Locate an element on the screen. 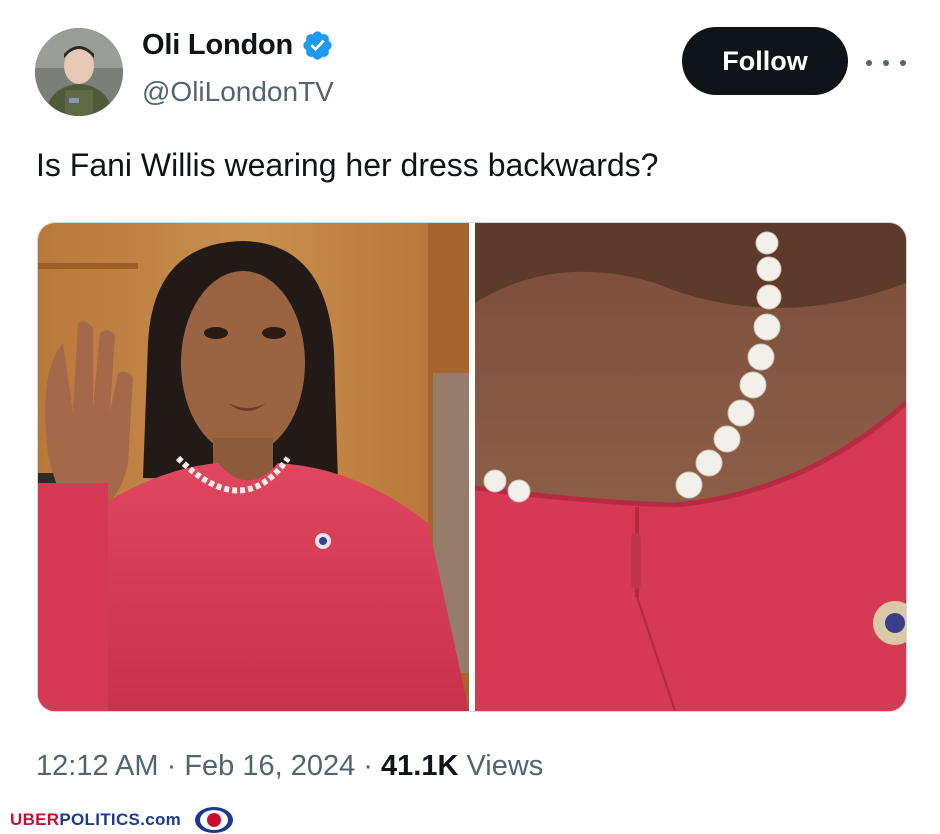 This screenshot has height=834, width=940. avatar is located at coordinates (79, 72).